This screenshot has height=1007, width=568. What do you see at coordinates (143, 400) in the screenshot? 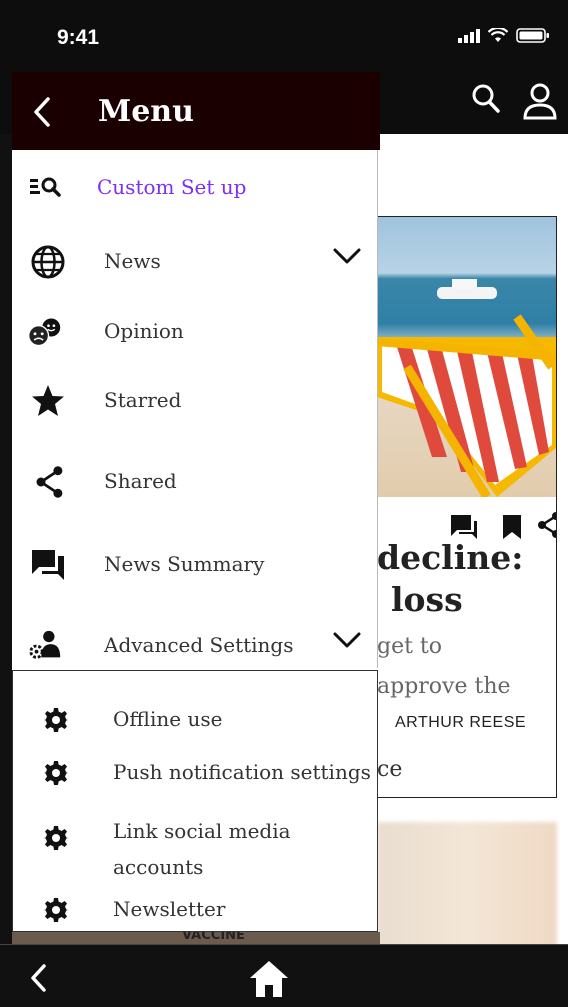
I see `menu-label-starred: Starred` at bounding box center [143, 400].